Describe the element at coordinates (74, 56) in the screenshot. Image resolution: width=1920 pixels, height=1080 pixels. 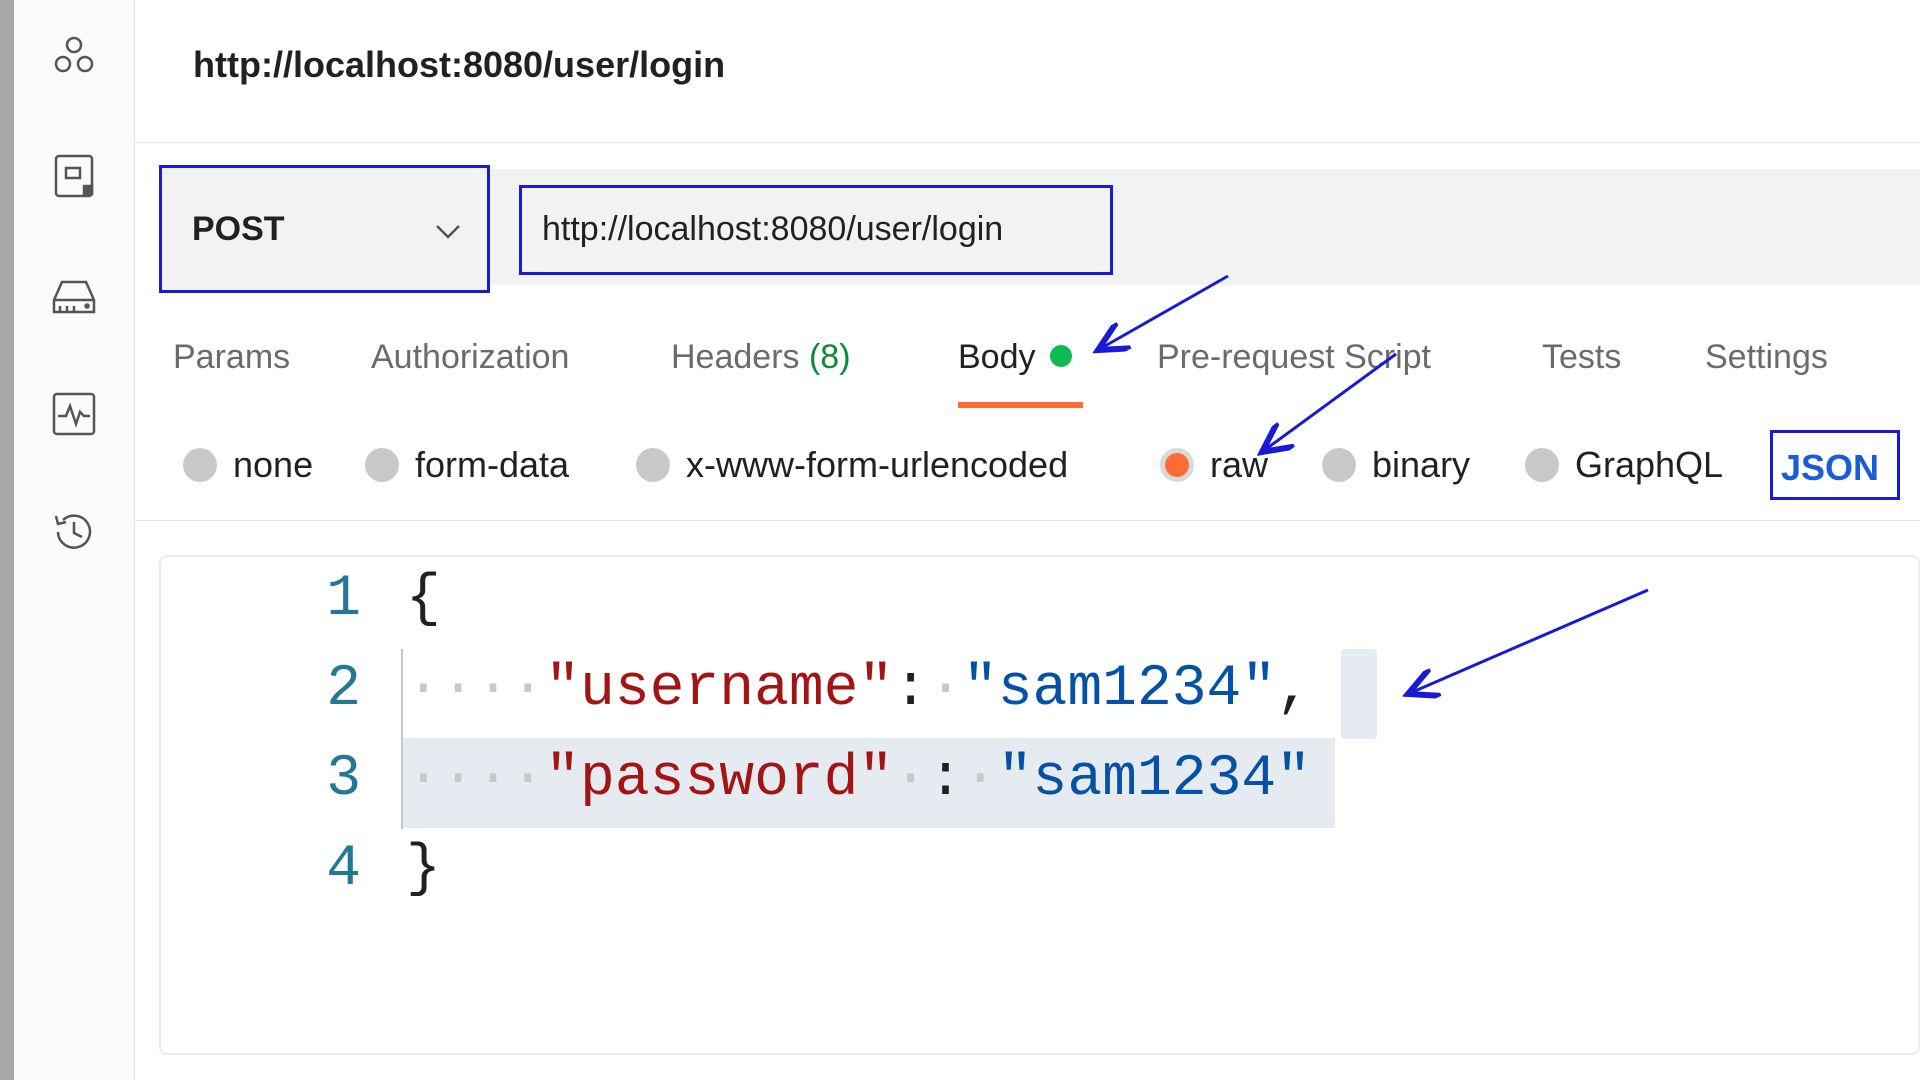
I see `apis-icon` at that location.